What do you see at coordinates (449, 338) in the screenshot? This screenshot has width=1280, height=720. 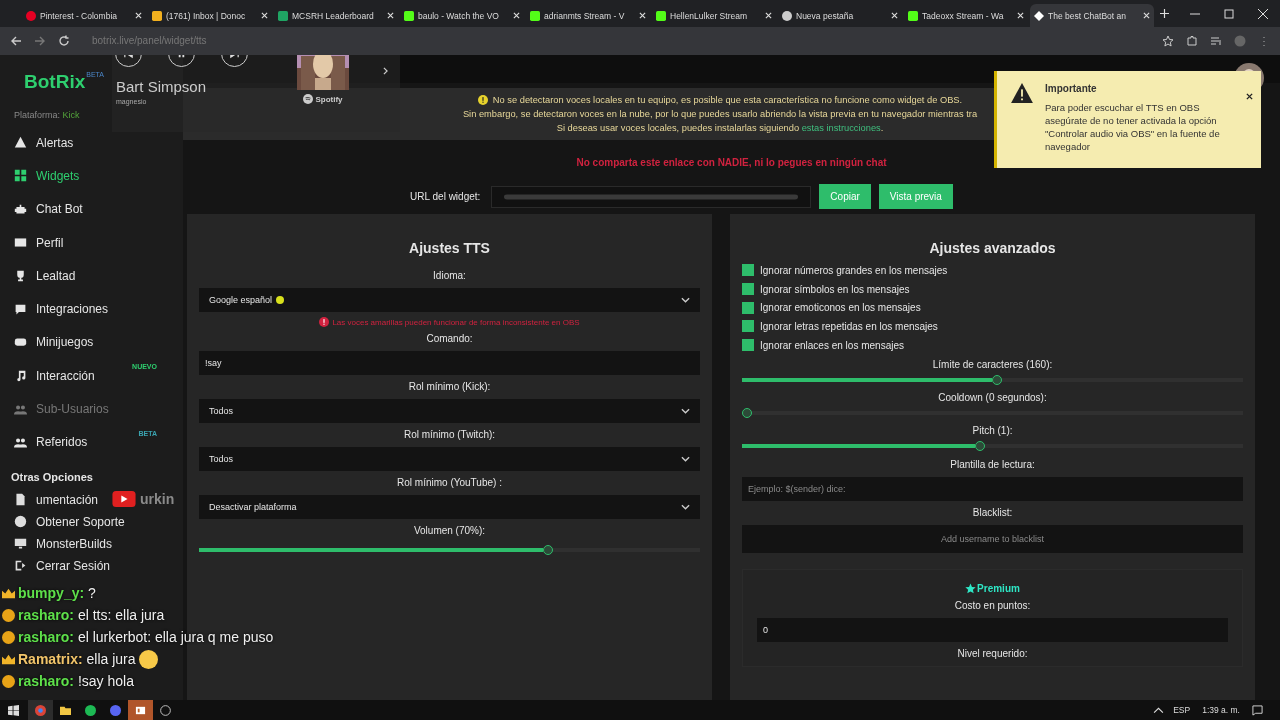 I see `field-label: Comando:` at bounding box center [449, 338].